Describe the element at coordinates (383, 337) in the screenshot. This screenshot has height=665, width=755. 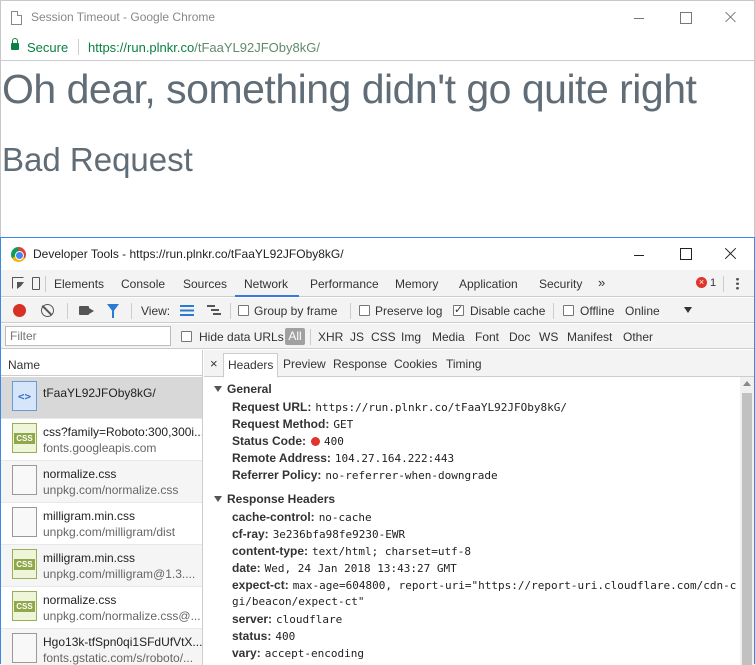
I see `filter-css: CSS` at that location.